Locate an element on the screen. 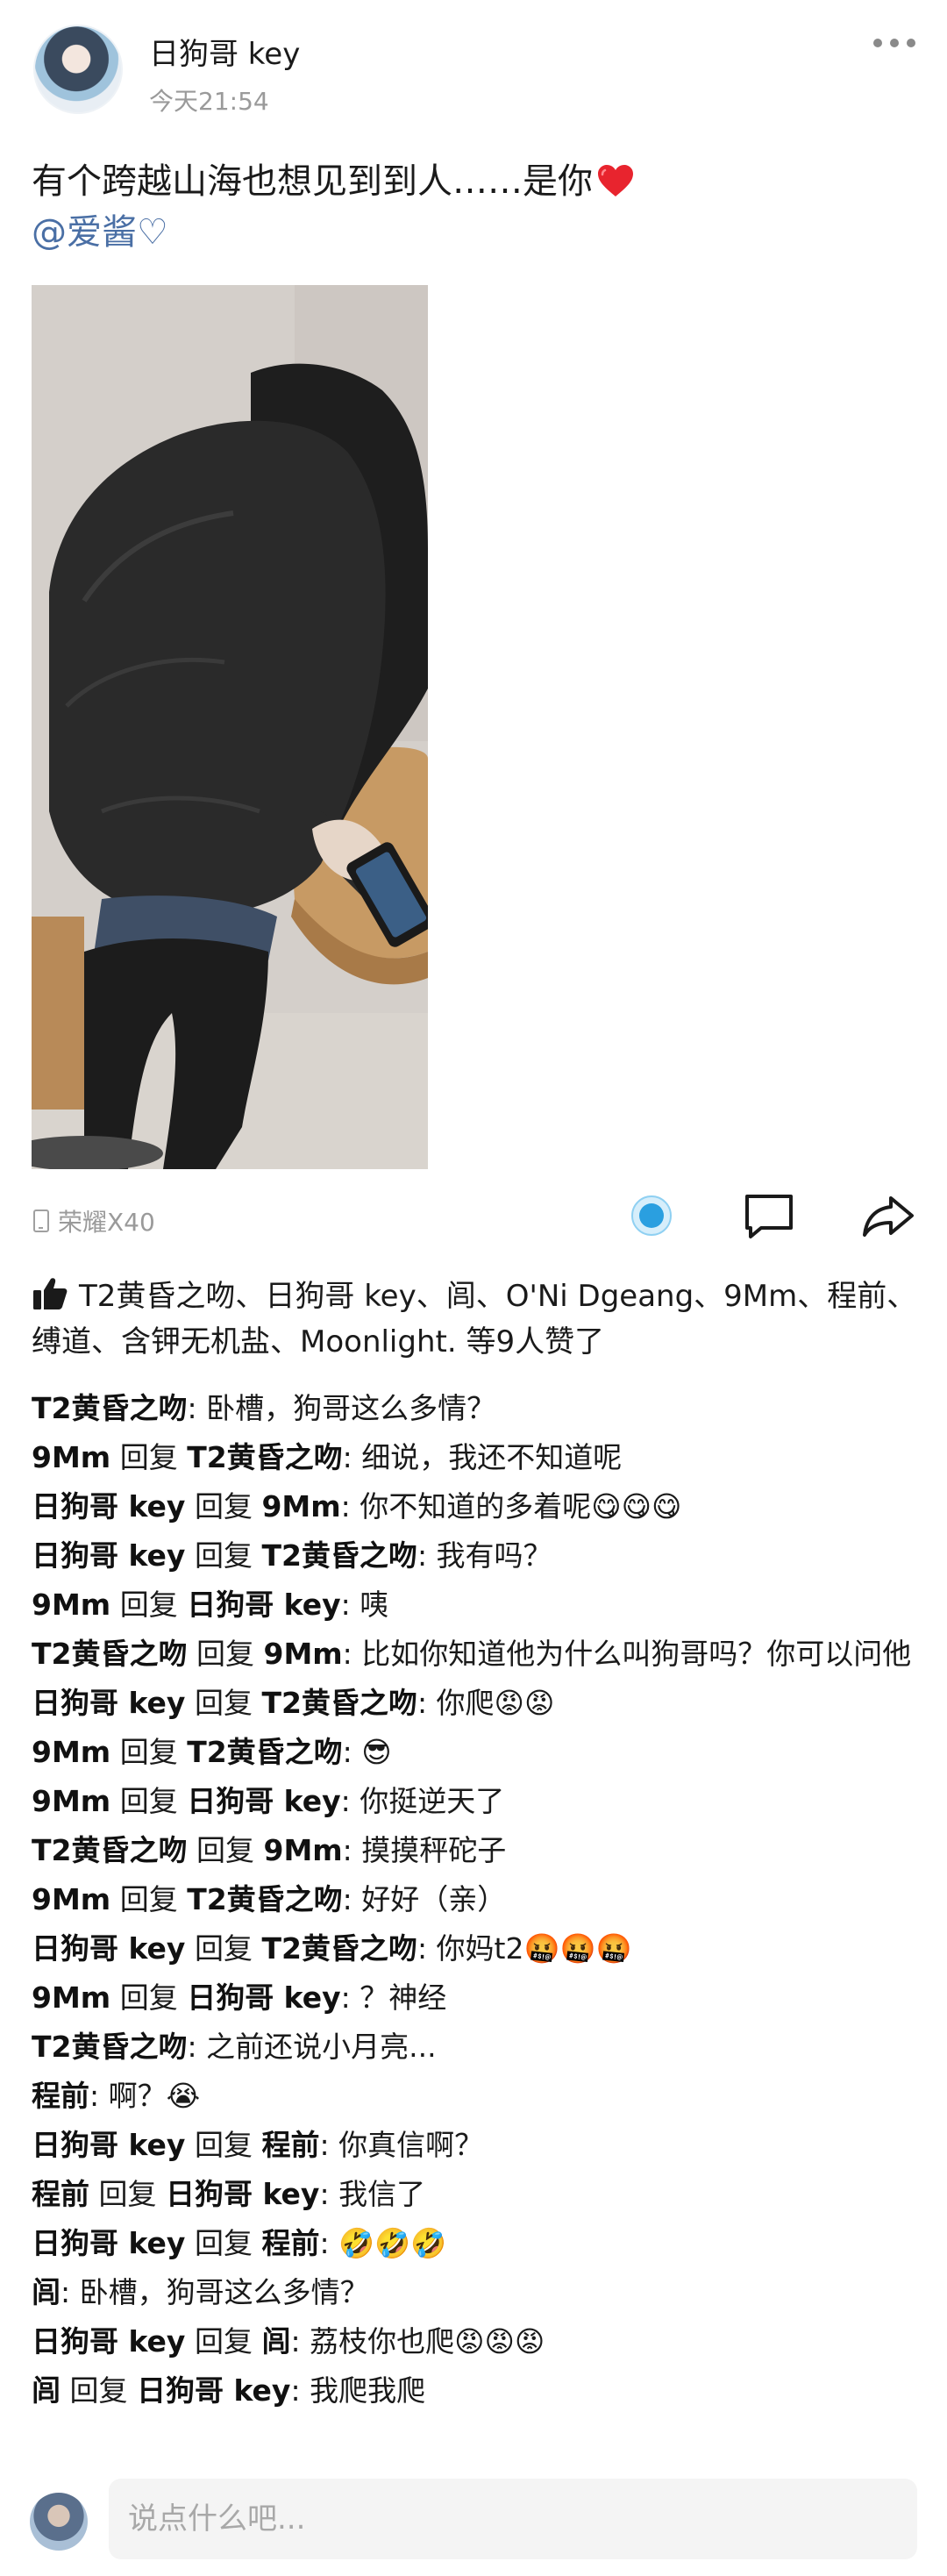 Image resolution: width=947 pixels, height=2576 pixels. comment-text: 我信了 is located at coordinates (382, 2194).